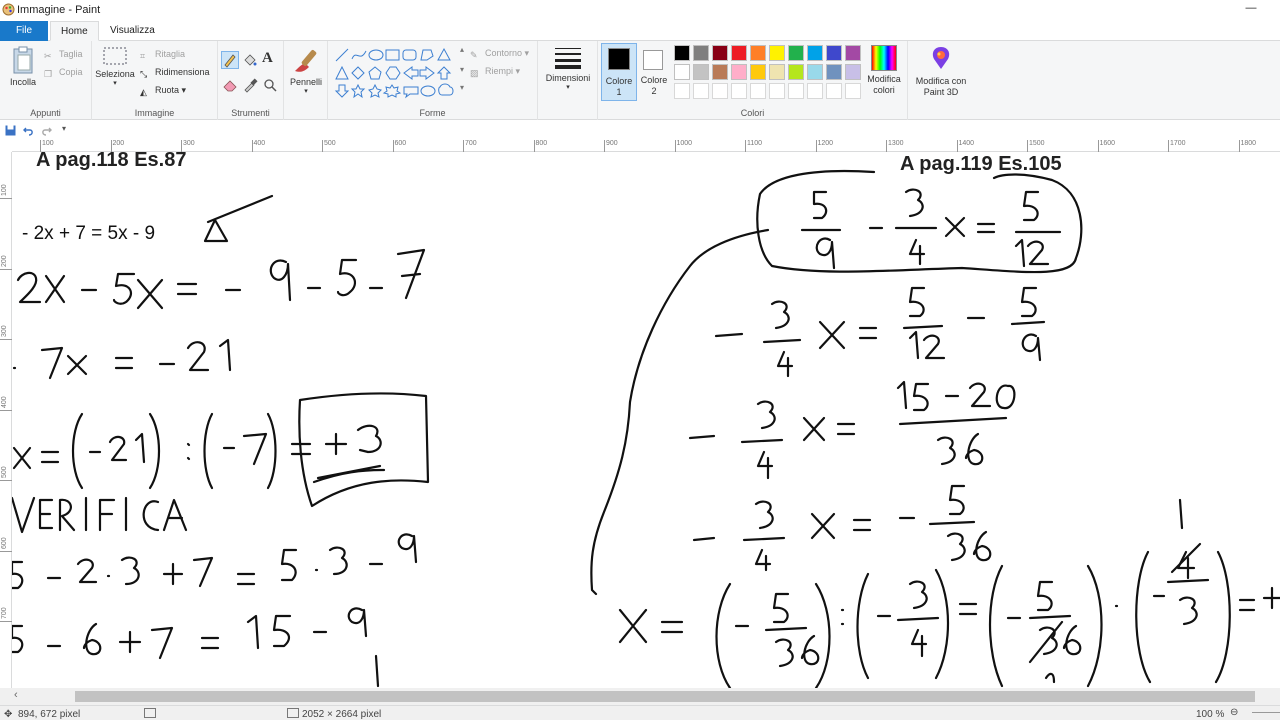  I want to click on triangle-shape-icon, so click(444, 54).